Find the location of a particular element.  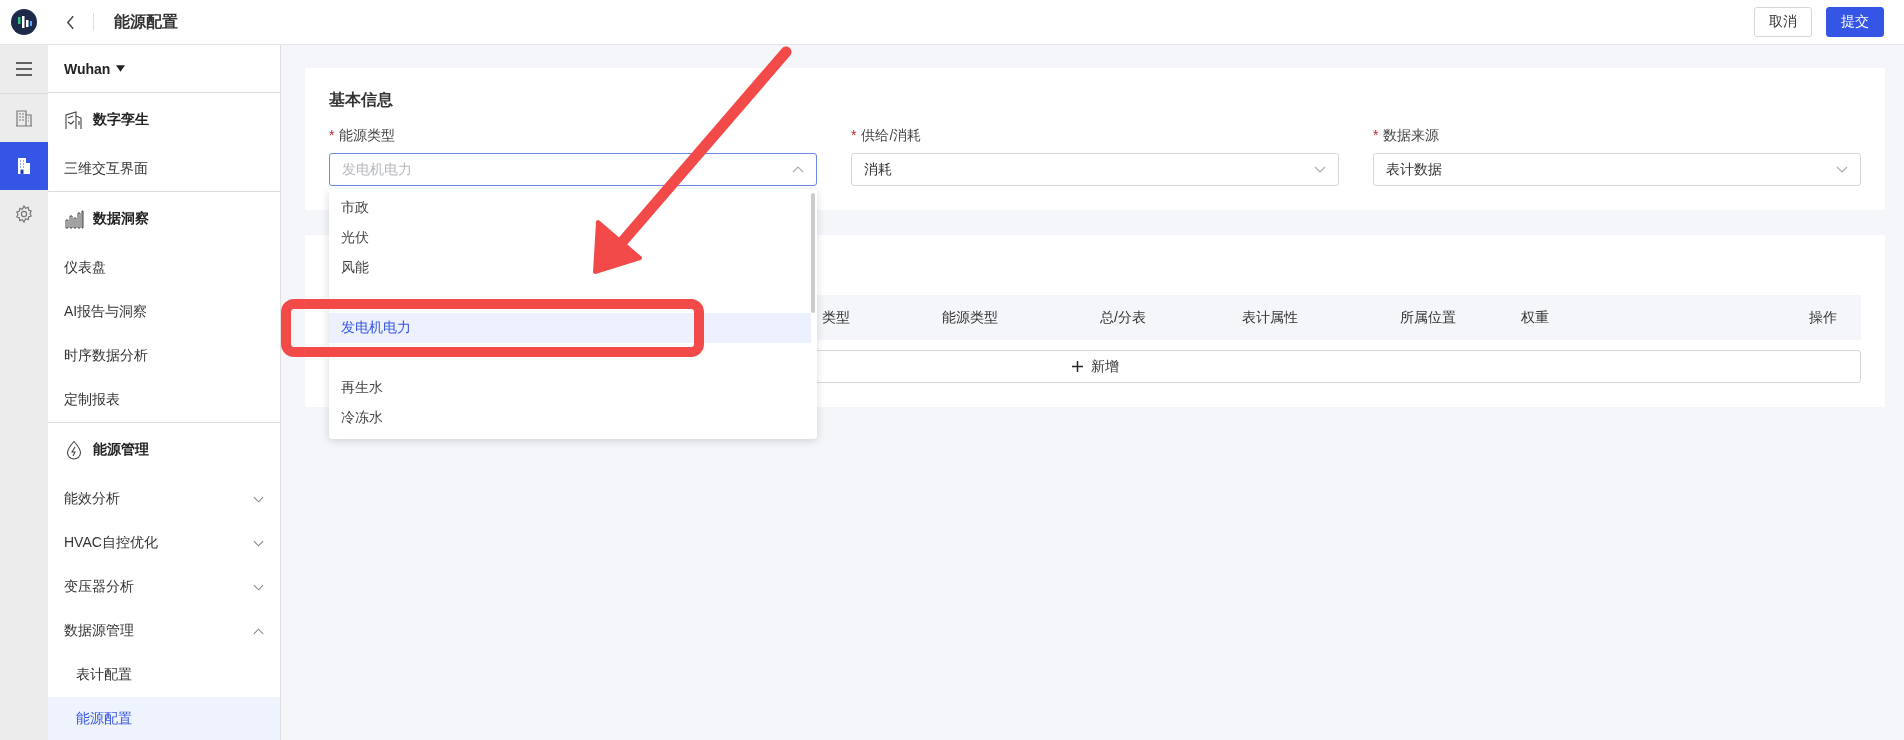

nav-subitem: 能源配置 is located at coordinates (164, 718).